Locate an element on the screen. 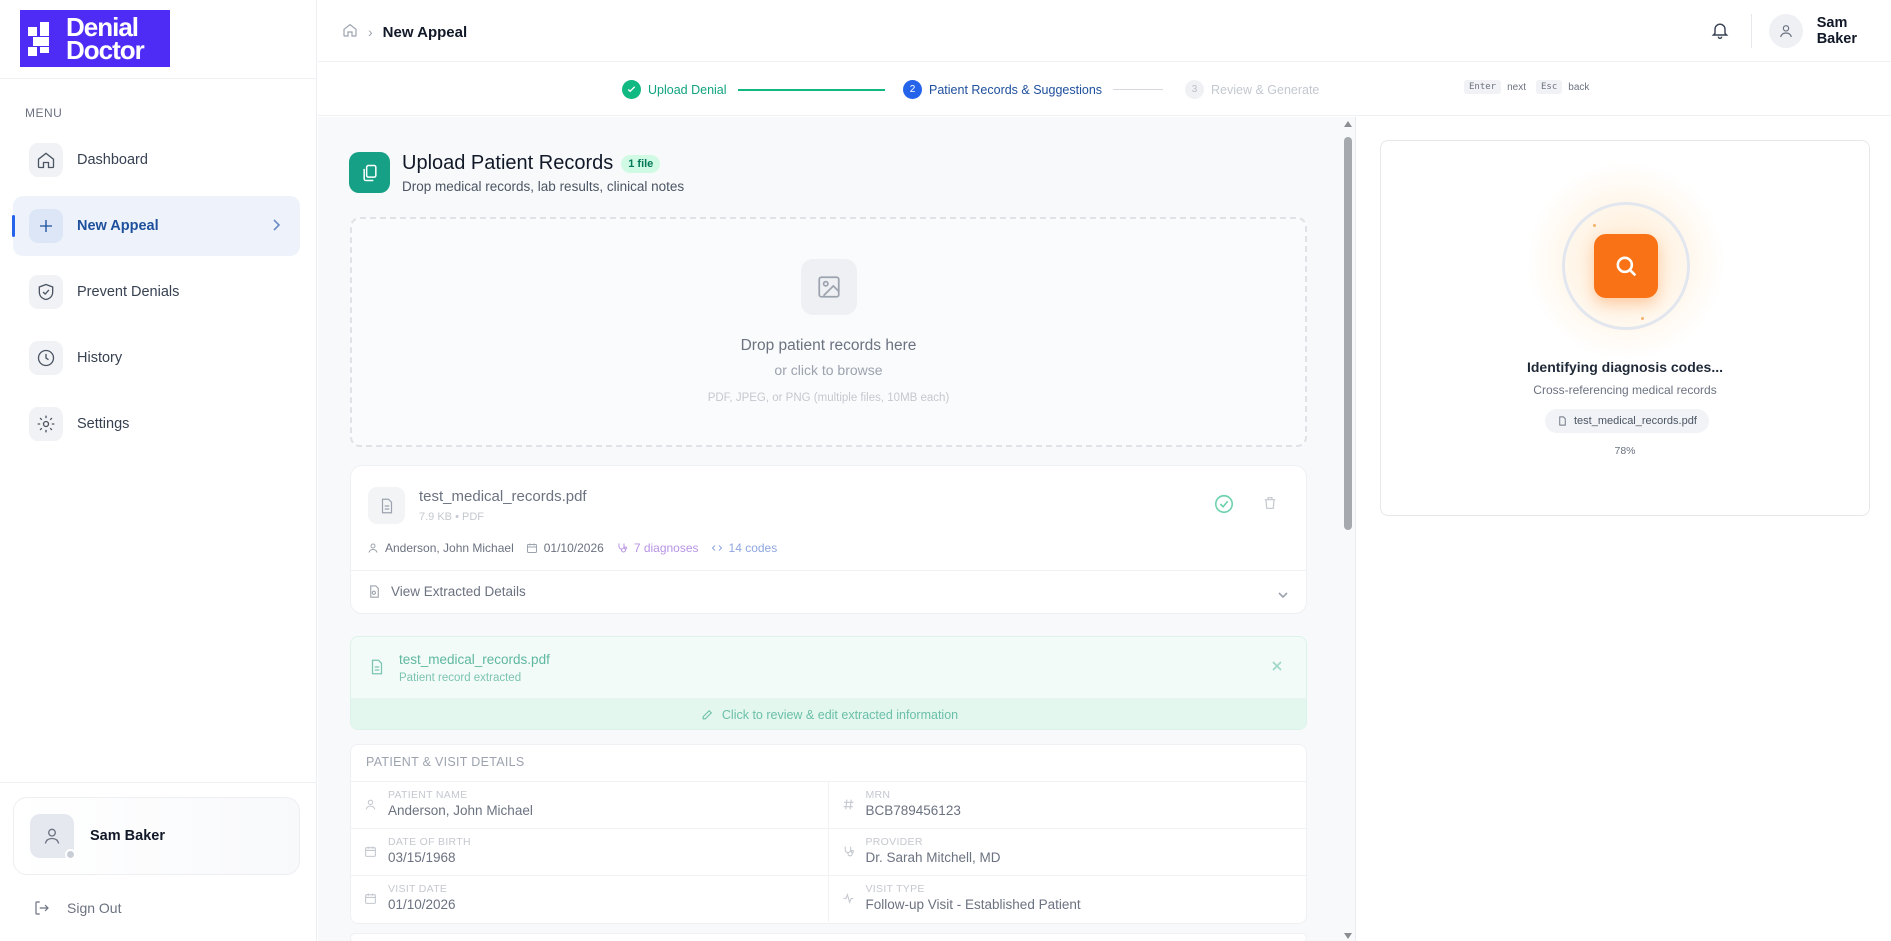 This screenshot has width=1891, height=941. sign-out-button: Sign Out is located at coordinates (77, 908).